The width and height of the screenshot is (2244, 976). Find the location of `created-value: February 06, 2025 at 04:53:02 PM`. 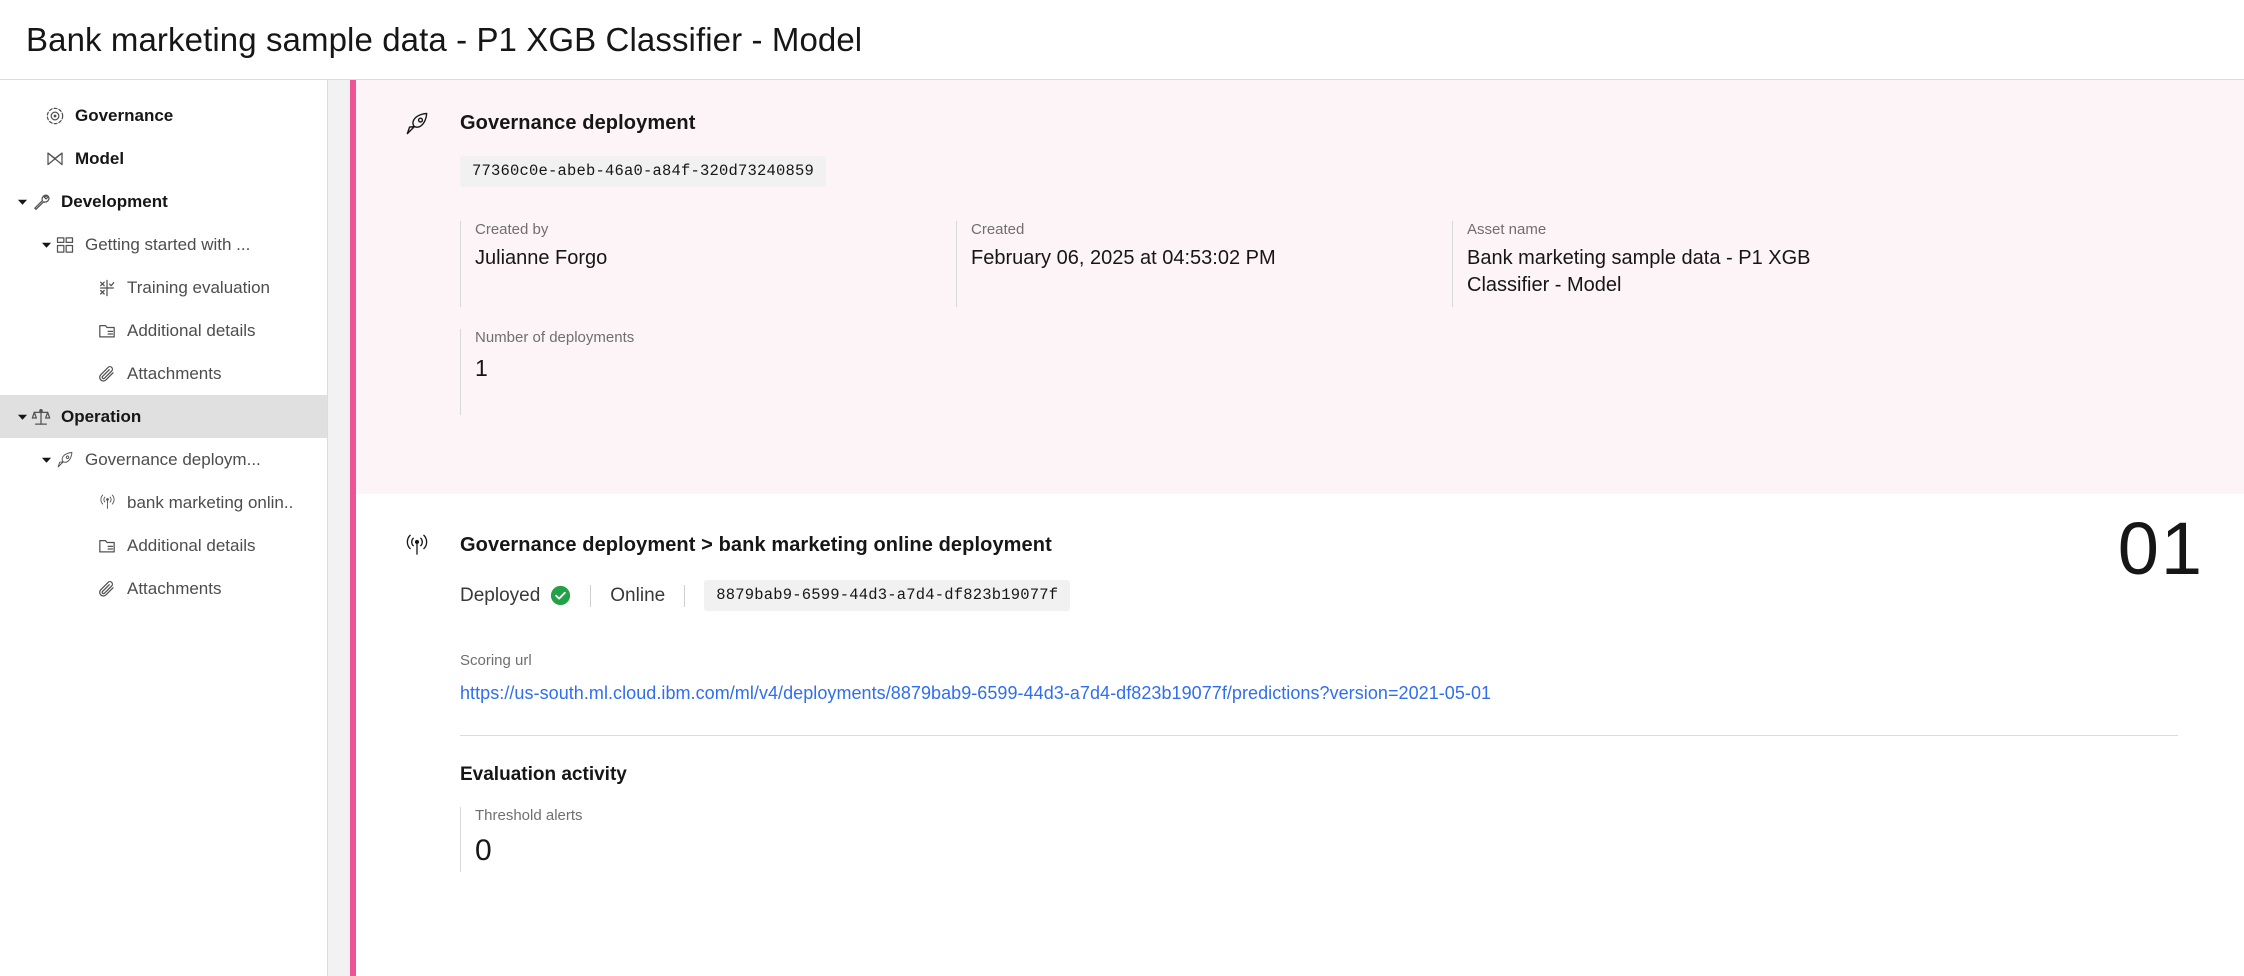

created-value: February 06, 2025 at 04:53:02 PM is located at coordinates (1123, 258).